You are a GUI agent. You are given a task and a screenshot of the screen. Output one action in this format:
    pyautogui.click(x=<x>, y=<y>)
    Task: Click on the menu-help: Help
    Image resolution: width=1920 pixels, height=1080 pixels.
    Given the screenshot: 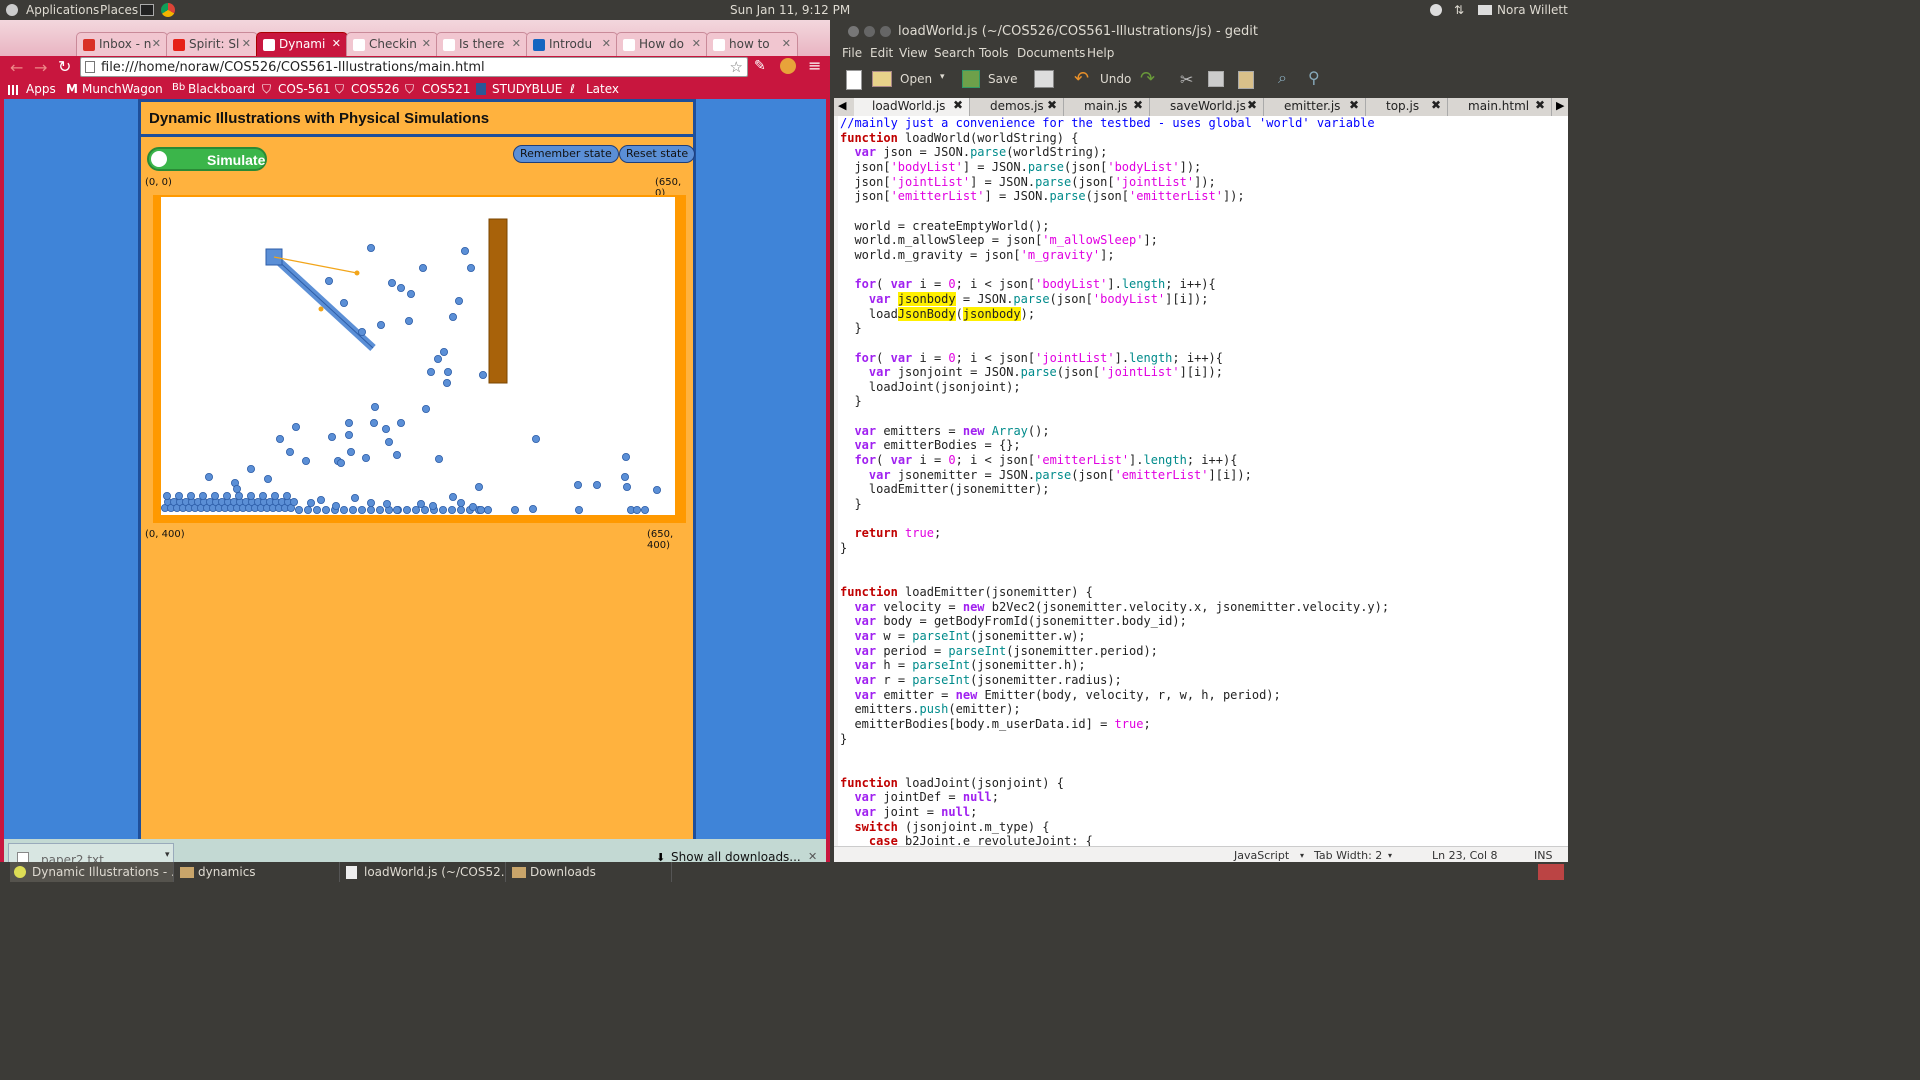 What is the action you would take?
    pyautogui.click(x=1100, y=53)
    